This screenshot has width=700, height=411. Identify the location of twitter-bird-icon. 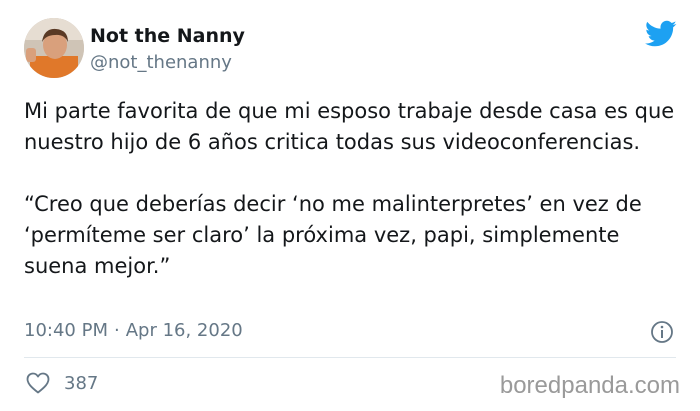
(661, 34).